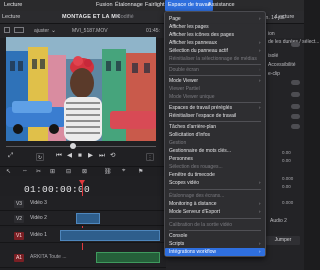 This screenshot has width=320, height=270. Describe the element at coordinates (19, 219) in the screenshot. I see `track-tag: V2` at that location.